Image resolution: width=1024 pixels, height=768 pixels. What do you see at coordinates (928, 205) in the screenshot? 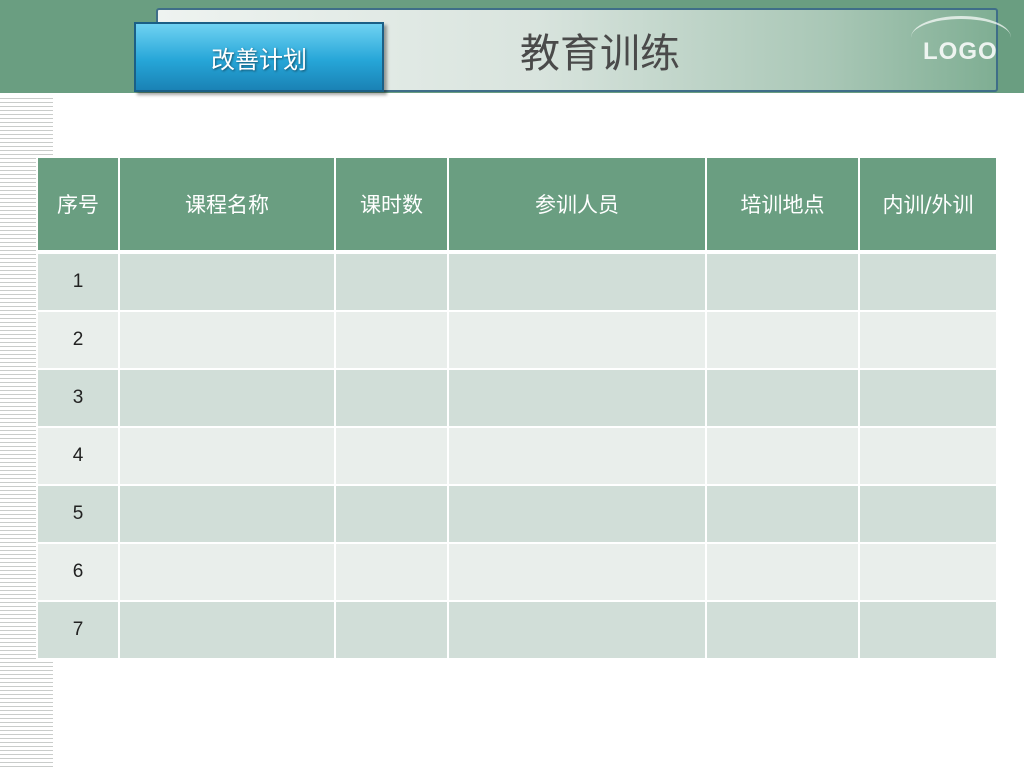
I see `column-header-type: 内训/外训` at bounding box center [928, 205].